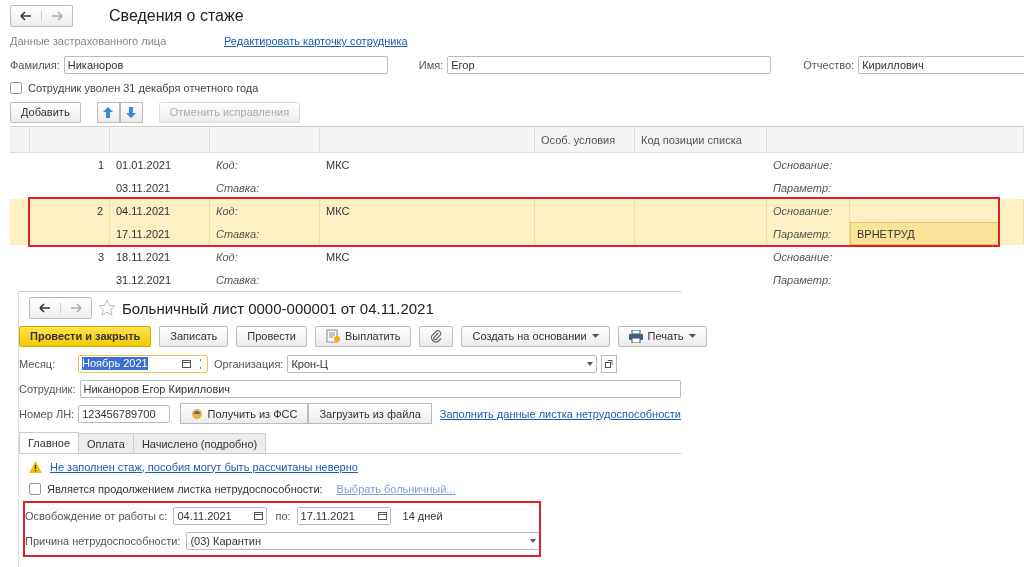 The height and width of the screenshot is (567, 1024). Describe the element at coordinates (249, 363) in the screenshot. I see `field-label: Организация:` at that location.